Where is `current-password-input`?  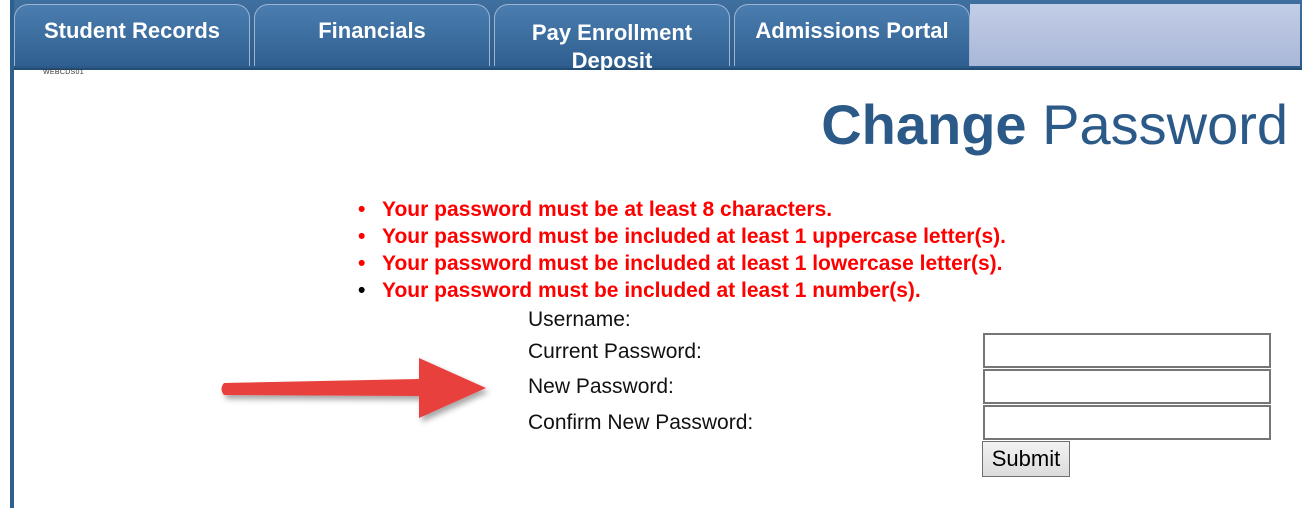 current-password-input is located at coordinates (1127, 350).